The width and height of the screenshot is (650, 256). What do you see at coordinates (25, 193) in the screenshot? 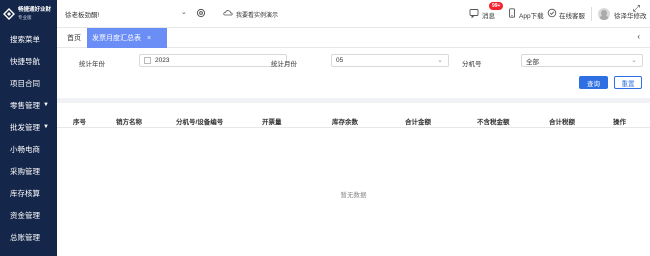
I see `sidebar-item-label: 库存核算` at bounding box center [25, 193].